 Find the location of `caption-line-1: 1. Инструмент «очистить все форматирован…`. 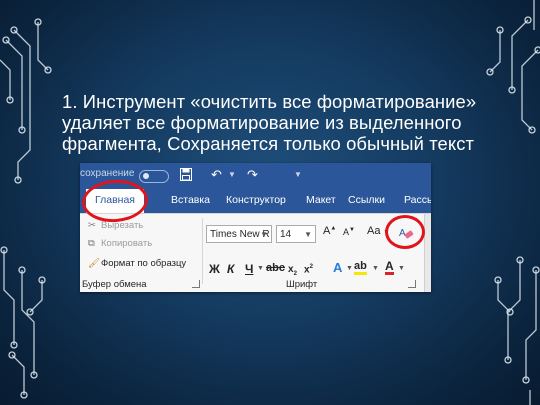

caption-line-1: 1. Инструмент «очистить все форматирован… is located at coordinates (269, 101).